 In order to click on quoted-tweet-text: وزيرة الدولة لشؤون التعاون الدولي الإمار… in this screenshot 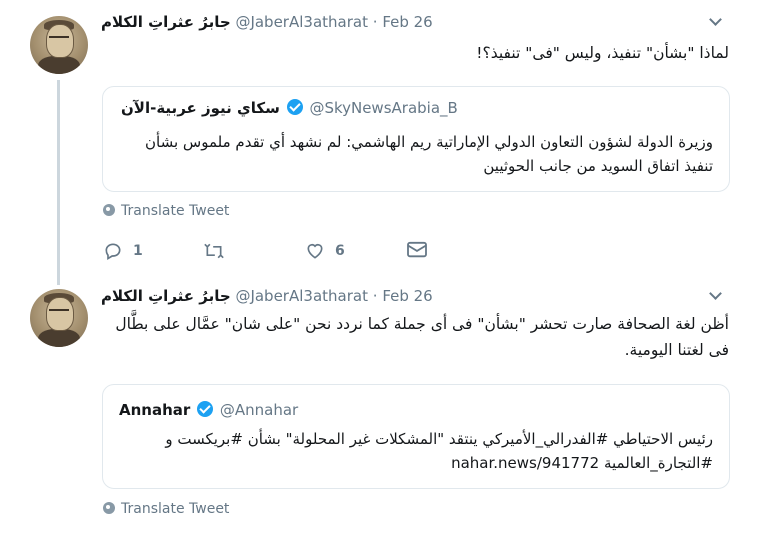, I will do `click(429, 154)`.